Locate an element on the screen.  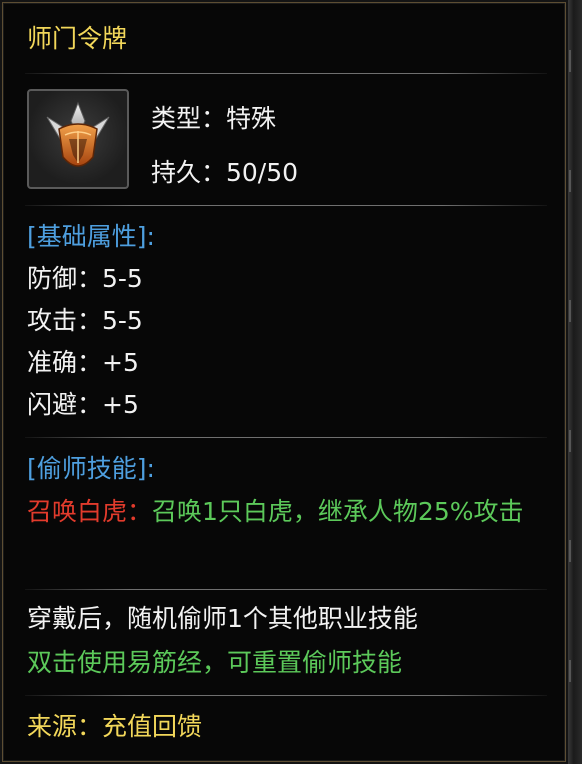
stat-evasion: 闪避：+5 is located at coordinates (83, 404).